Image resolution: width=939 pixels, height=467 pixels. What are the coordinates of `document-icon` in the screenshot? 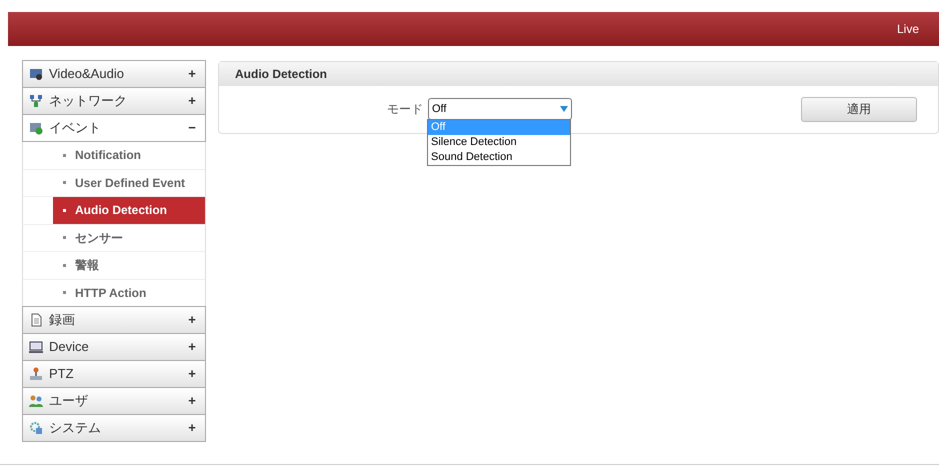 It's located at (36, 320).